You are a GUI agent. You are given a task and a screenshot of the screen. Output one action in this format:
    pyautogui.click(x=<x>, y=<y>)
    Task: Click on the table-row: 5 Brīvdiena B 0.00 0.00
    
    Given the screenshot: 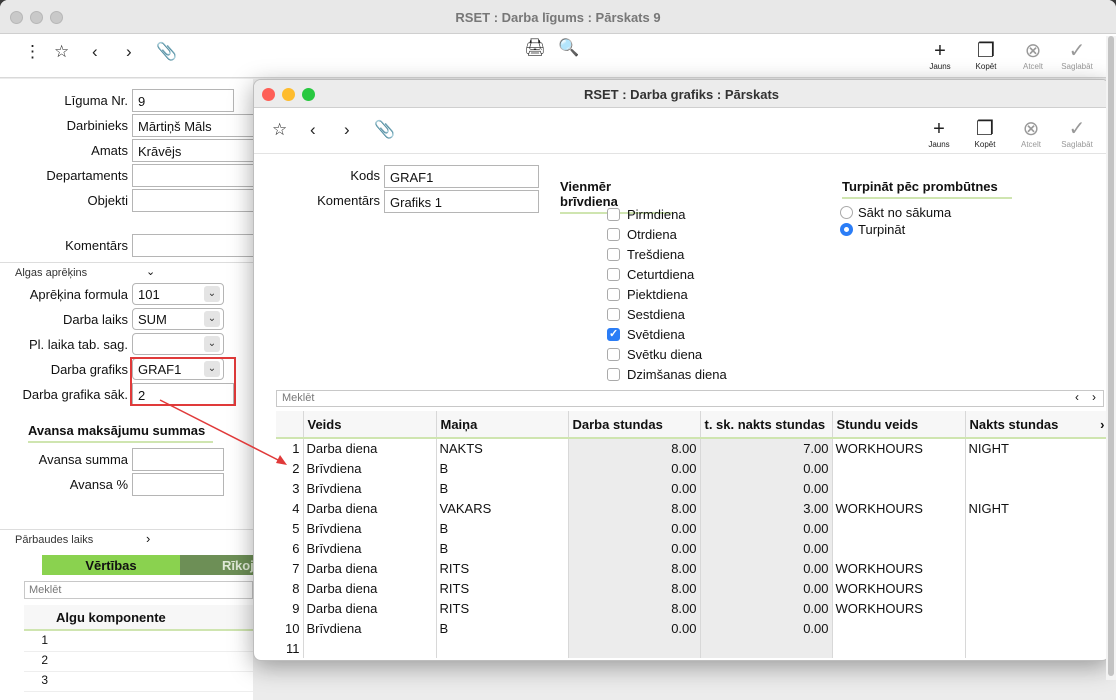 What is the action you would take?
    pyautogui.click(x=692, y=528)
    